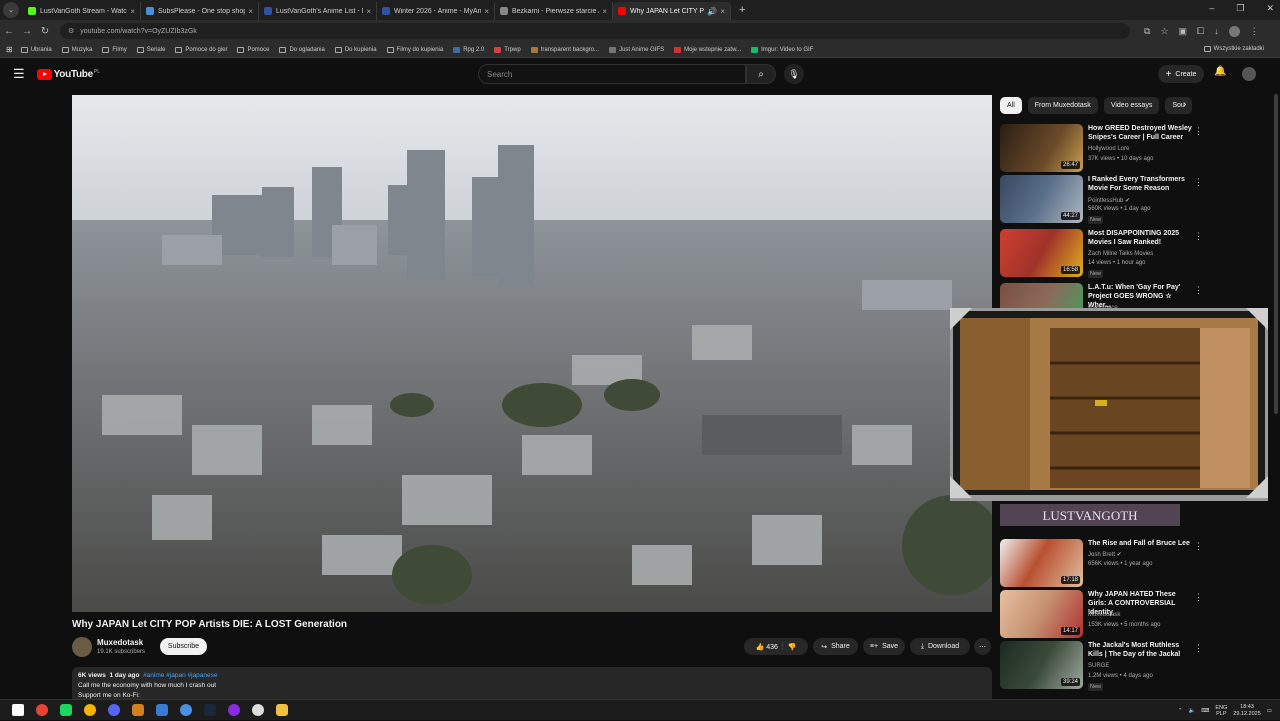 The height and width of the screenshot is (721, 1280). I want to click on menu-icon: ☰, so click(19, 74).